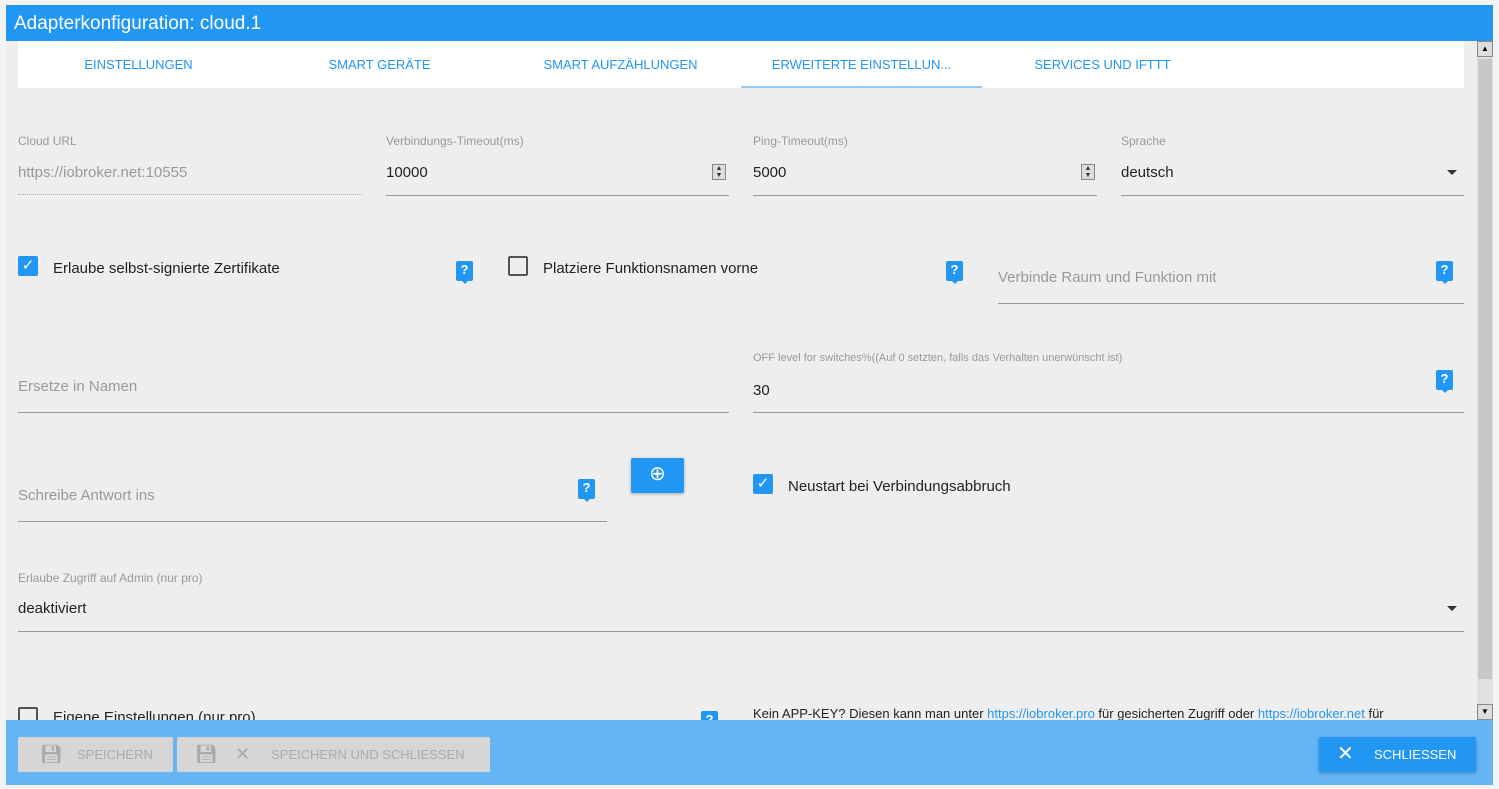 The height and width of the screenshot is (789, 1499). I want to click on add-object-button: ⊕, so click(657, 475).